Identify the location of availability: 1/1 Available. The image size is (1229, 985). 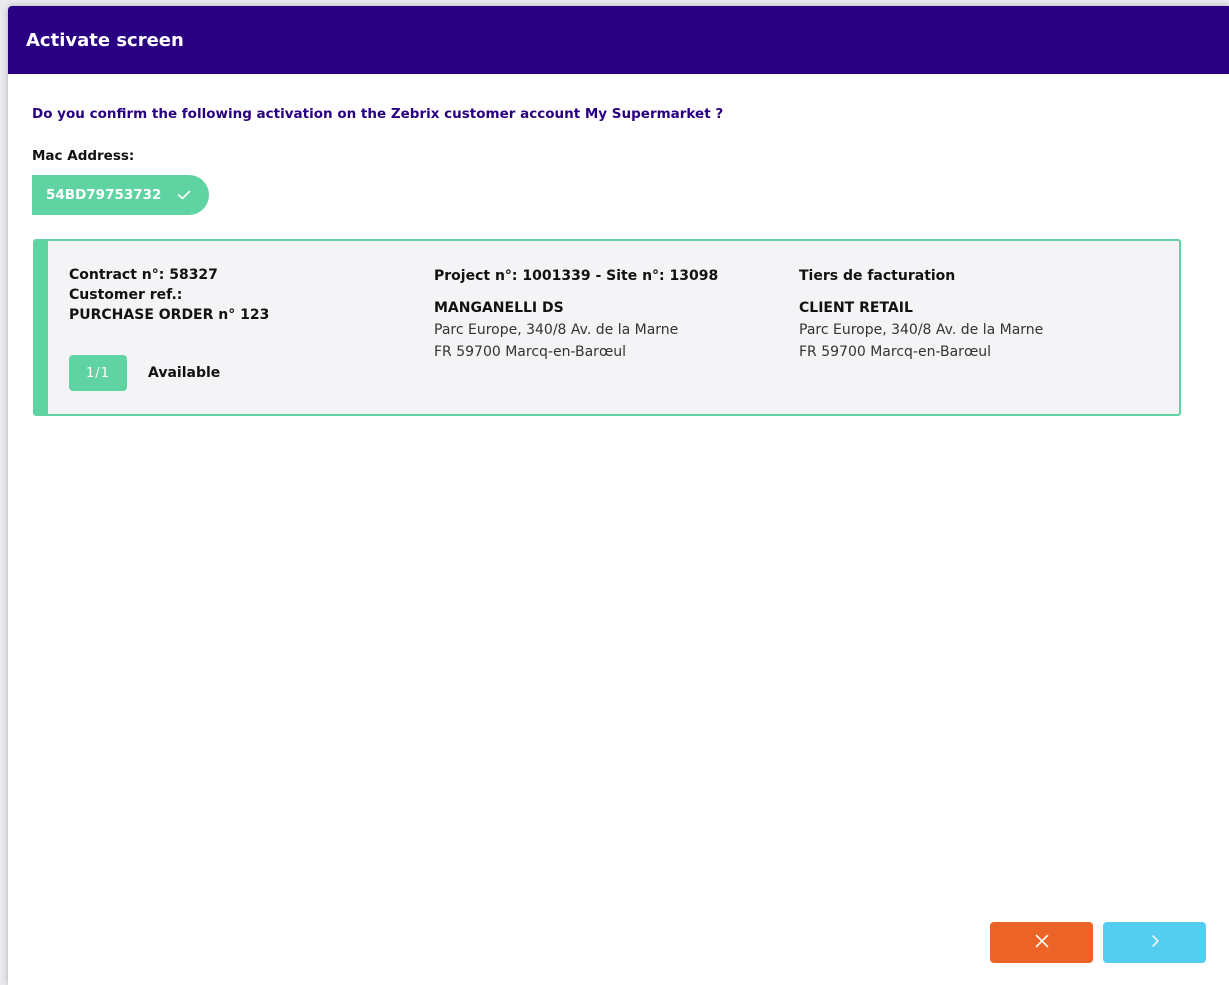
(144, 373).